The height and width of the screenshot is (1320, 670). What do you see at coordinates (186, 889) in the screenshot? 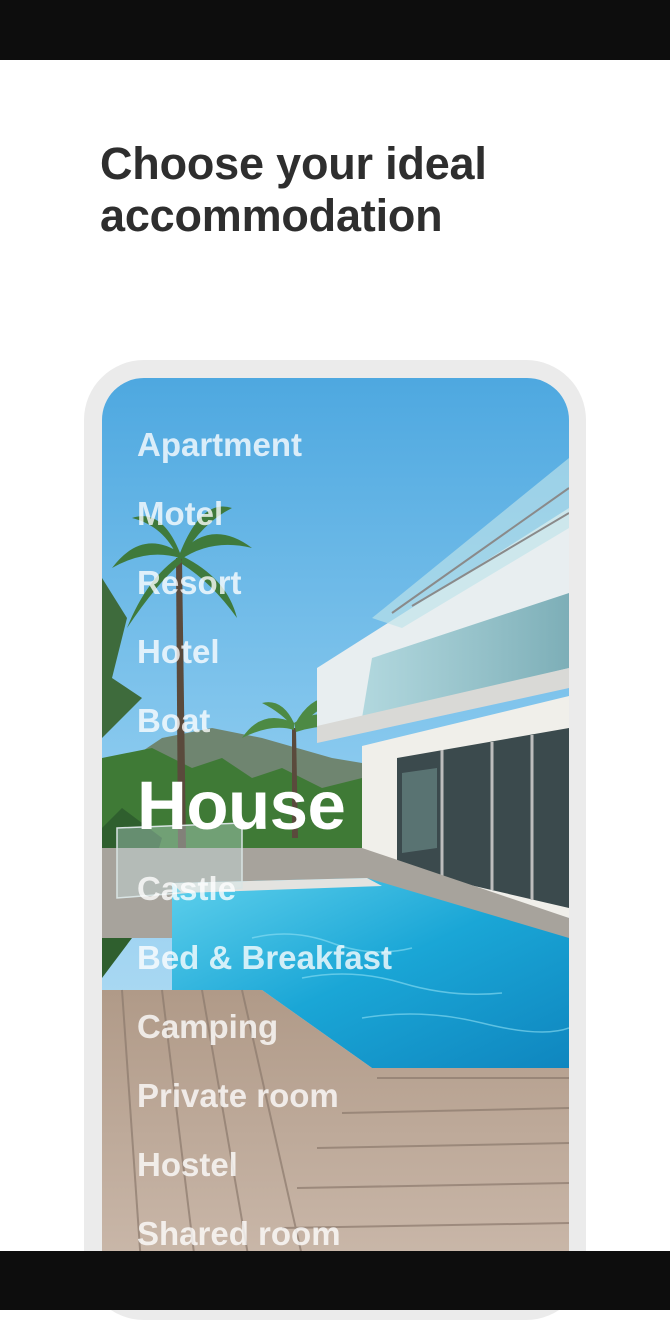
I see `accommodation-option-castle: Castle` at bounding box center [186, 889].